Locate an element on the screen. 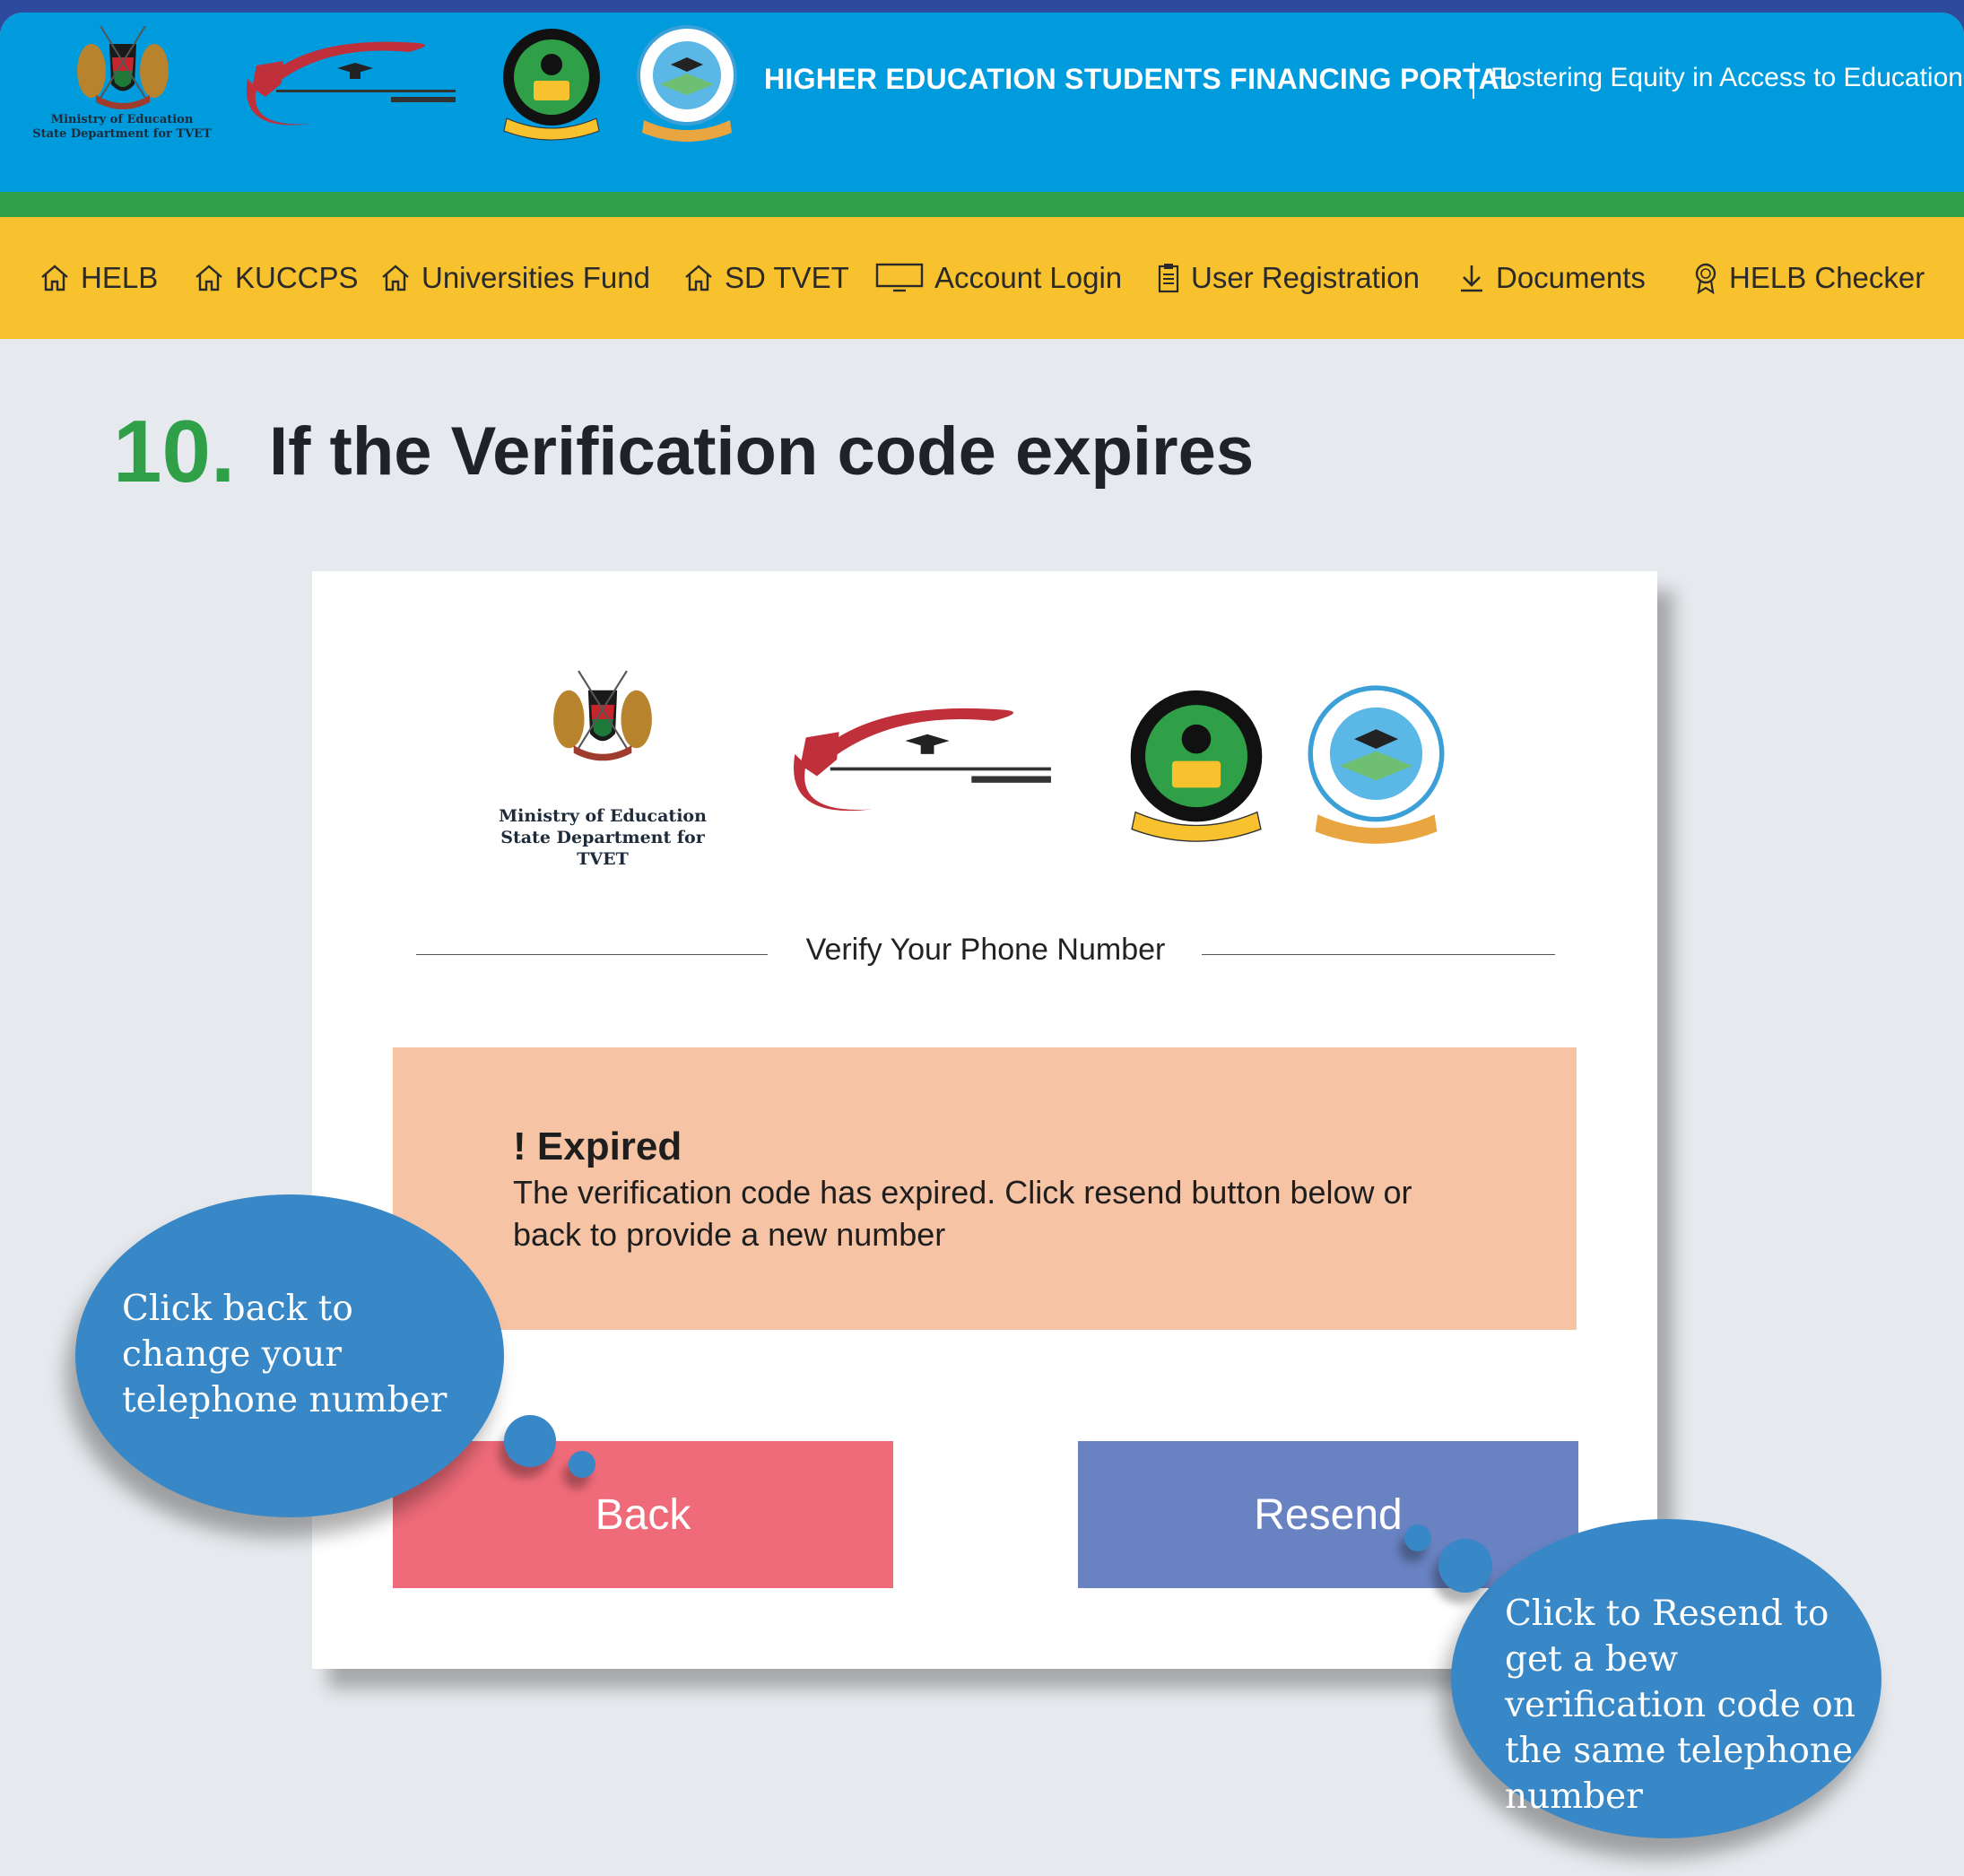 Image resolution: width=1964 pixels, height=1876 pixels. step-title: If the Verification code expires is located at coordinates (762, 452).